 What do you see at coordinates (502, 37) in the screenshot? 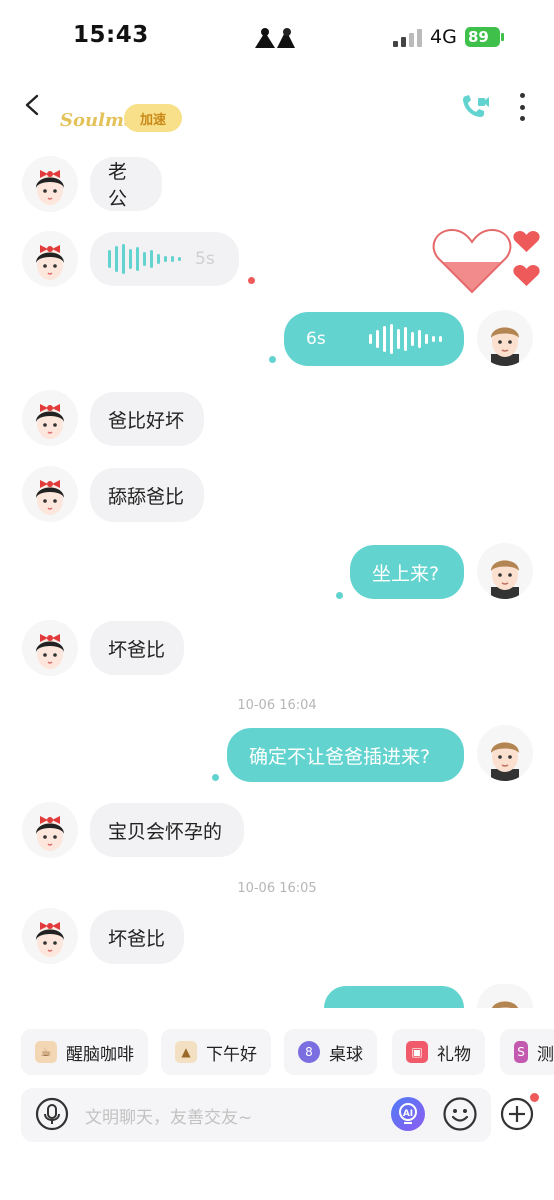
I see `battery-tip` at bounding box center [502, 37].